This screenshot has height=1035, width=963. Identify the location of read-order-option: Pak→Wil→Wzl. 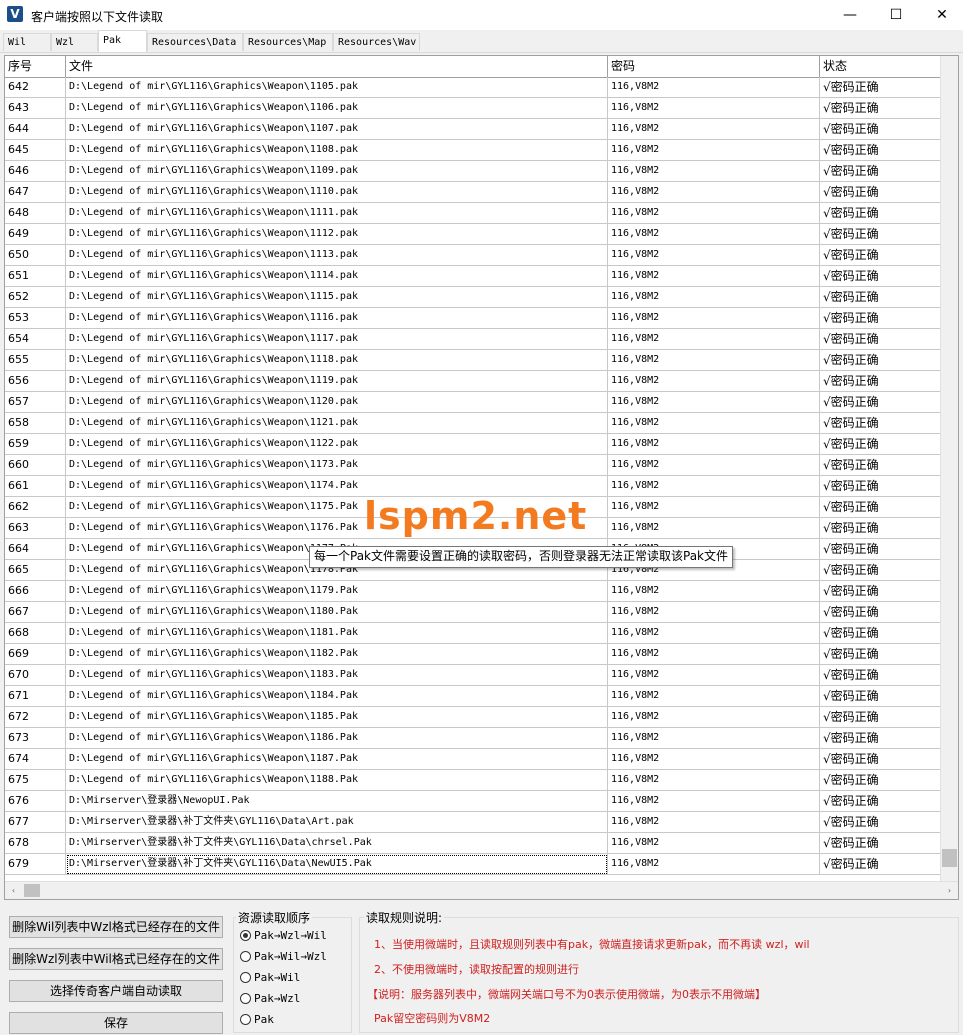
(283, 957).